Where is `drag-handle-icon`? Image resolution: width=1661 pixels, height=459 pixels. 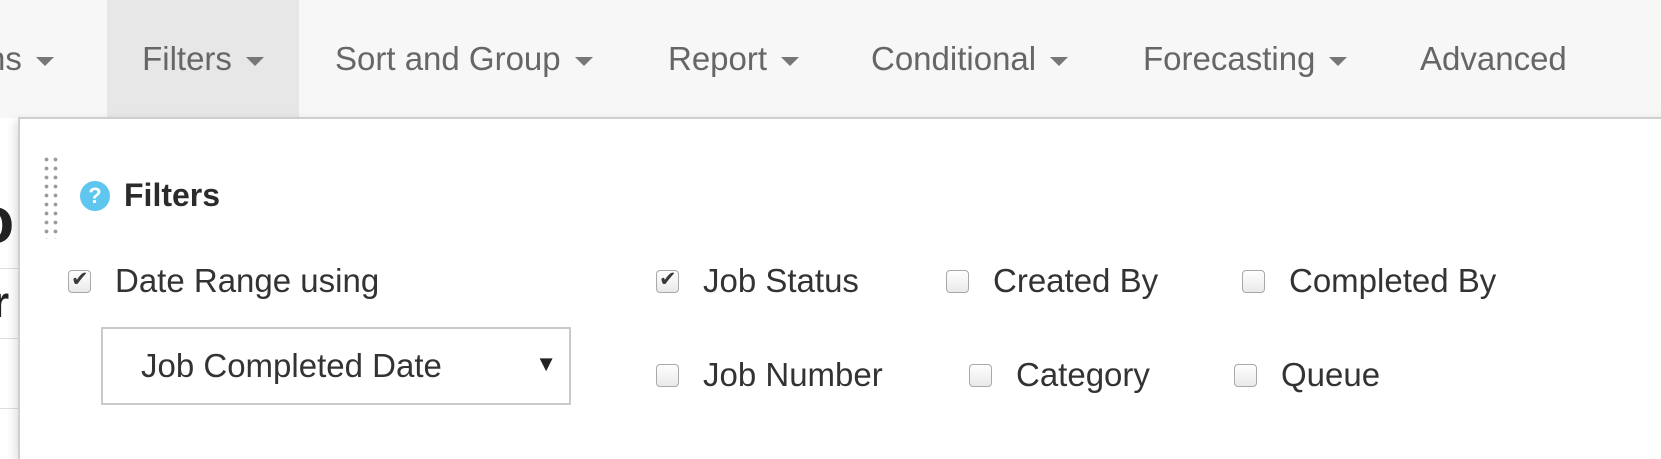 drag-handle-icon is located at coordinates (51, 197).